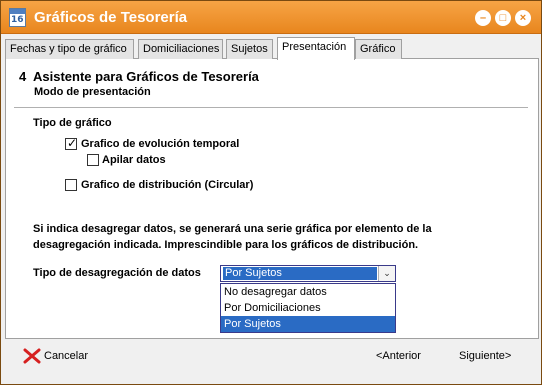 This screenshot has height=385, width=542. Describe the element at coordinates (300, 273) in the screenshot. I see `breakdown-selected-value: Por Sujetos` at that location.